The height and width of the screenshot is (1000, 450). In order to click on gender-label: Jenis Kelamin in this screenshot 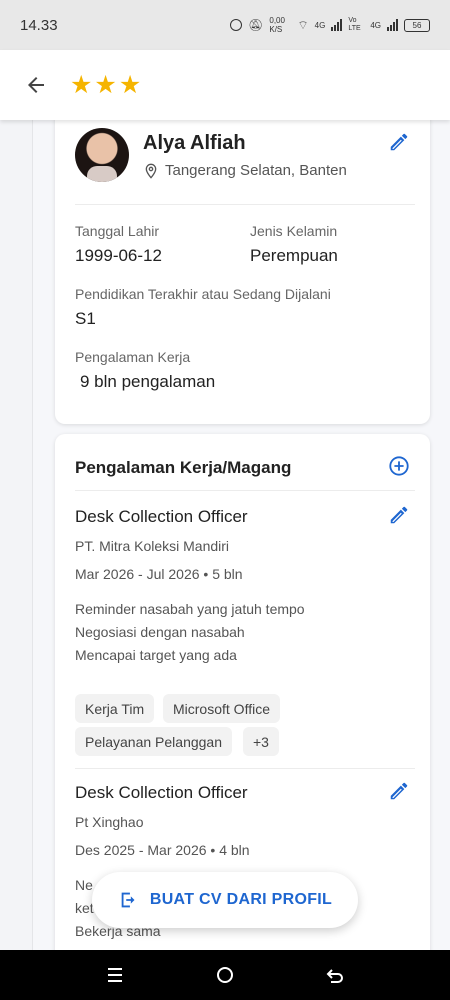, I will do `click(294, 231)`.